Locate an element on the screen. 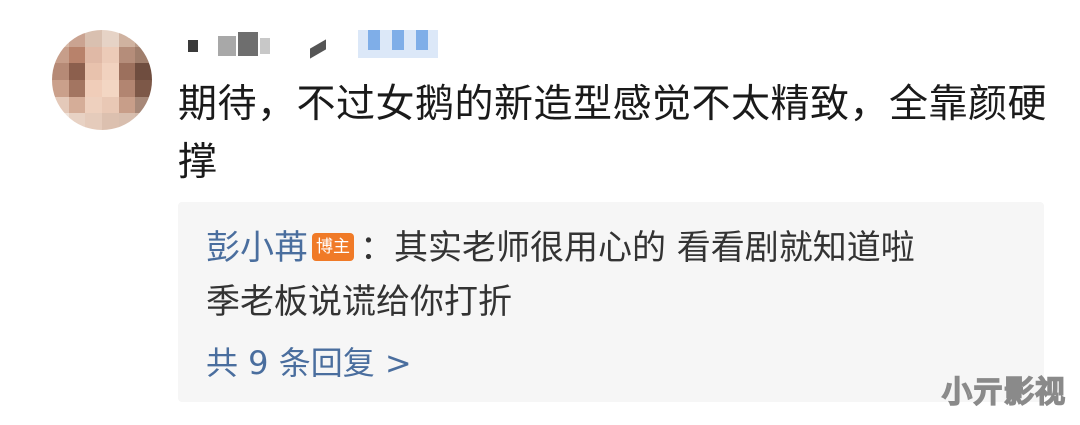  reply-text-continued: 季老板说谎给你打折 is located at coordinates (359, 302).